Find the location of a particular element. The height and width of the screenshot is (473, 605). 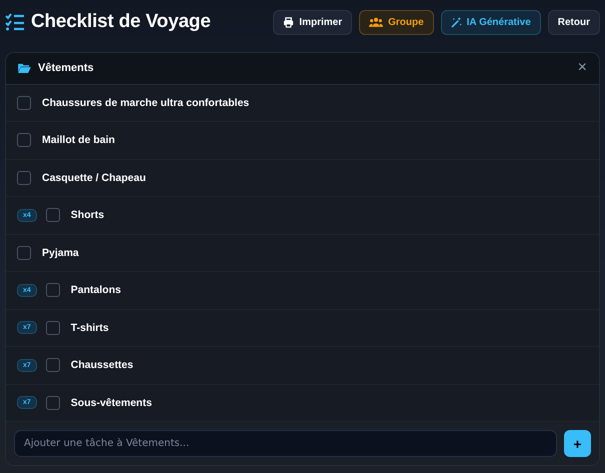

item-label: Casquette / Chapeau is located at coordinates (94, 178).